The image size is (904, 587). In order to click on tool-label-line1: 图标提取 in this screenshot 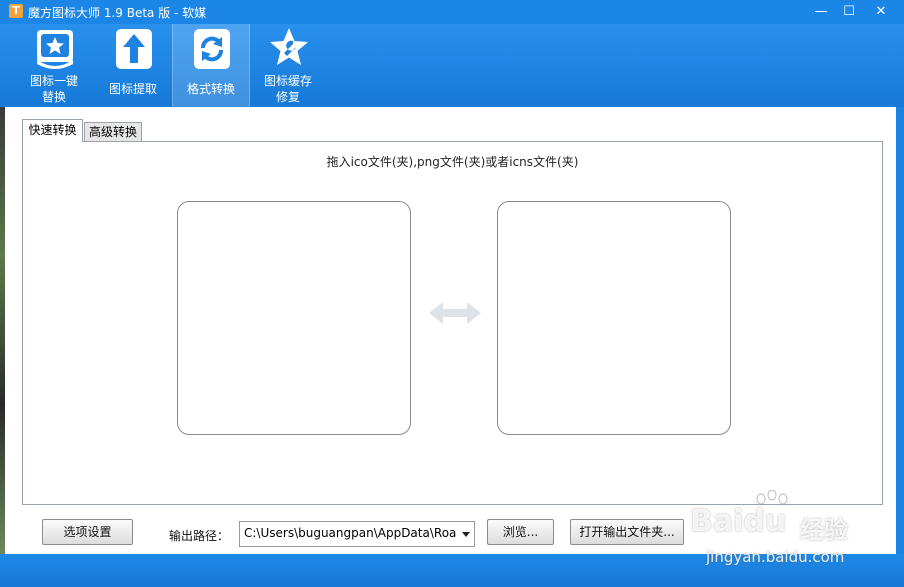, I will do `click(132, 89)`.